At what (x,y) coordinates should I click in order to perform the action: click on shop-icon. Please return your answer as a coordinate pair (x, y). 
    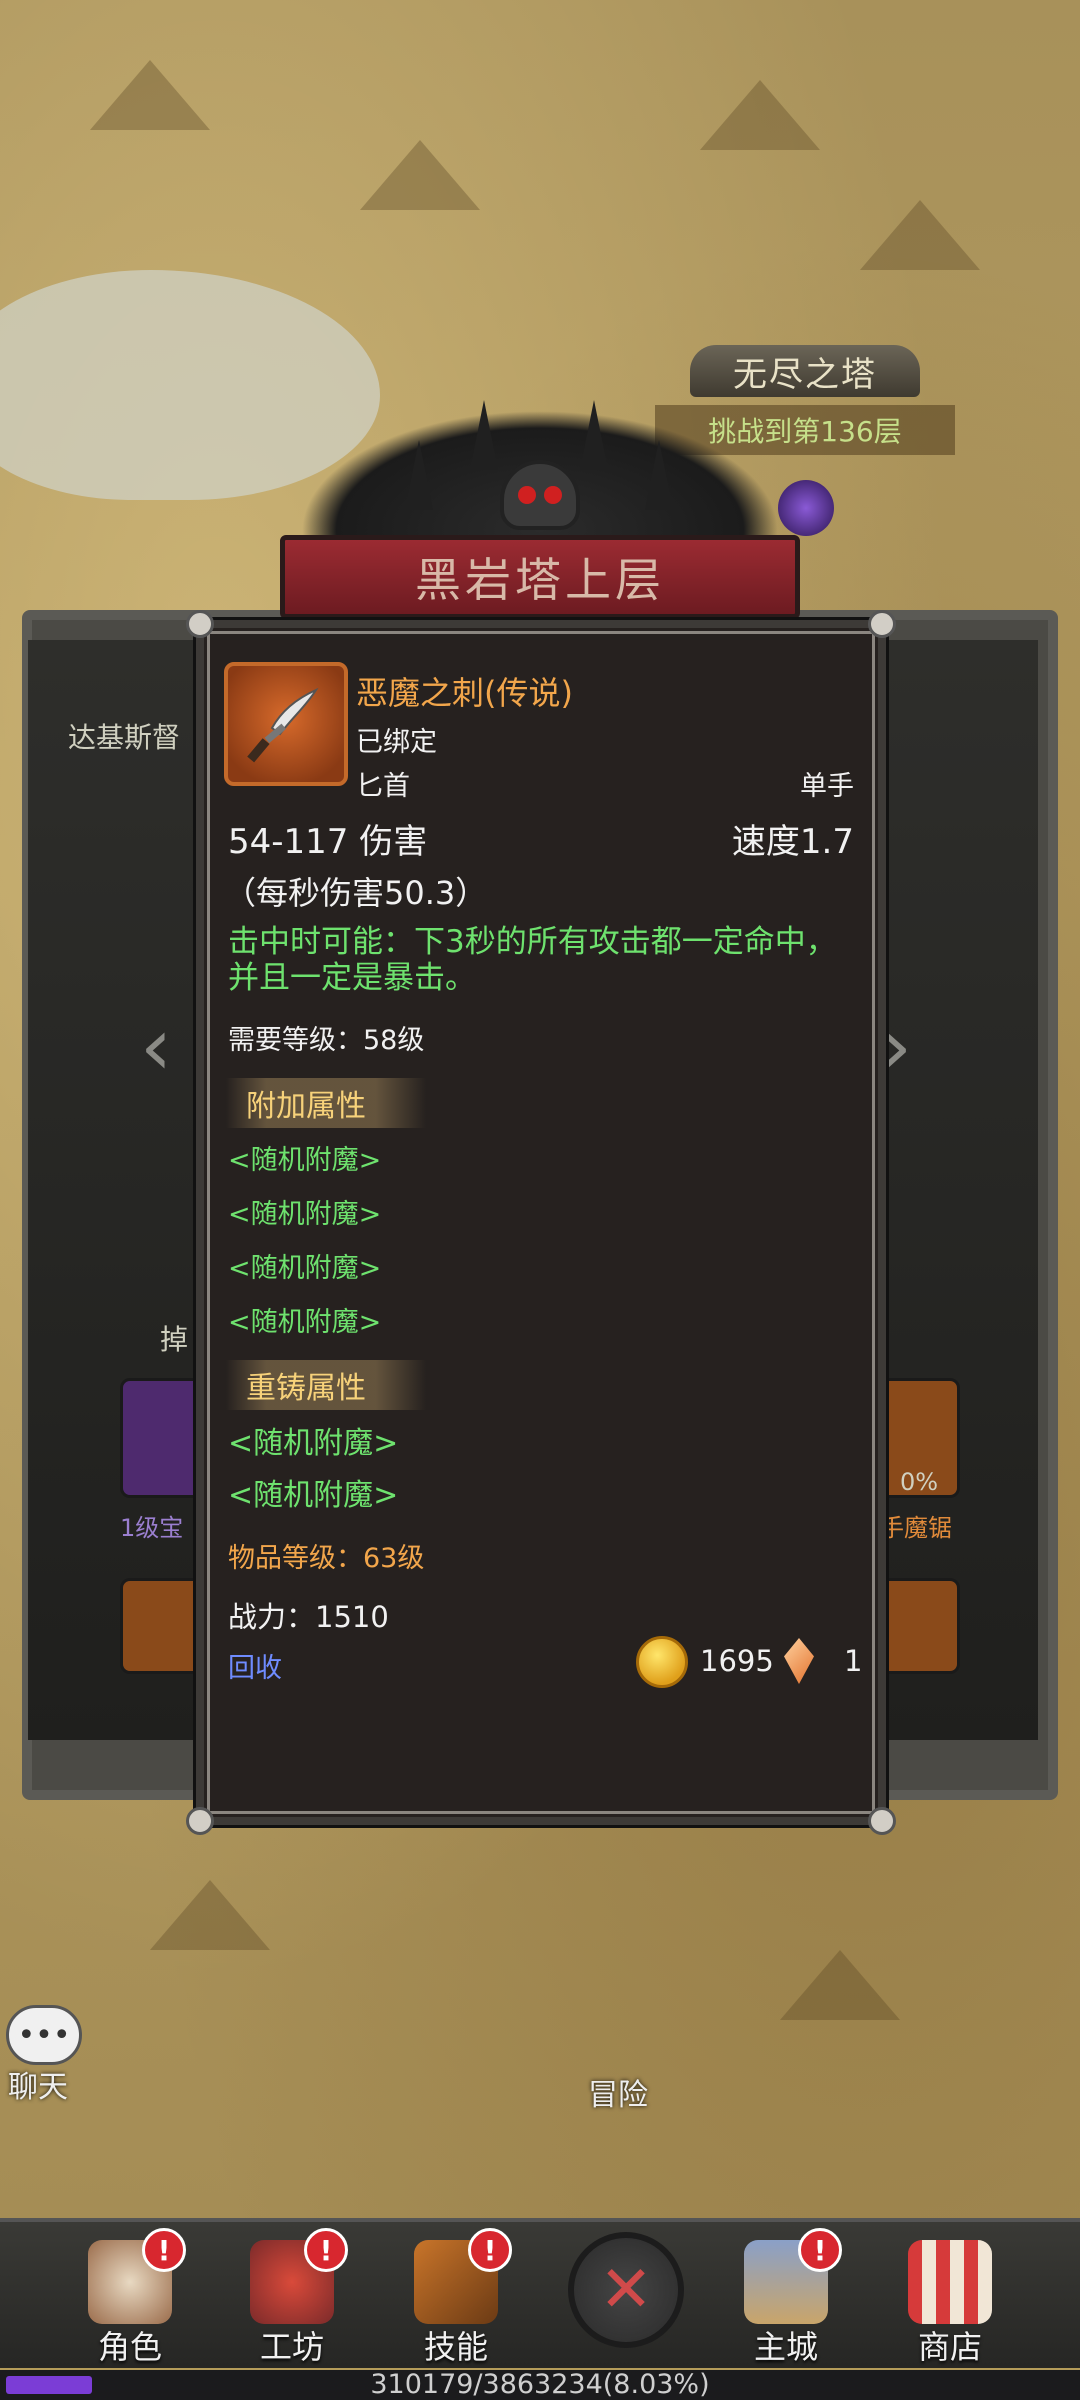
    Looking at the image, I should click on (950, 2282).